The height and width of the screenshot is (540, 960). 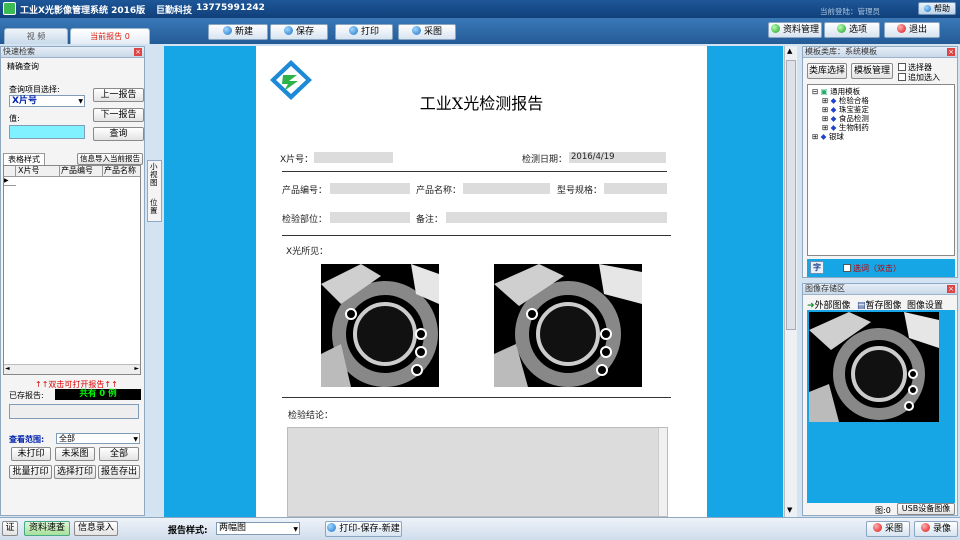 I want to click on side-tab-strip: 小视图 位置, so click(x=154, y=191).